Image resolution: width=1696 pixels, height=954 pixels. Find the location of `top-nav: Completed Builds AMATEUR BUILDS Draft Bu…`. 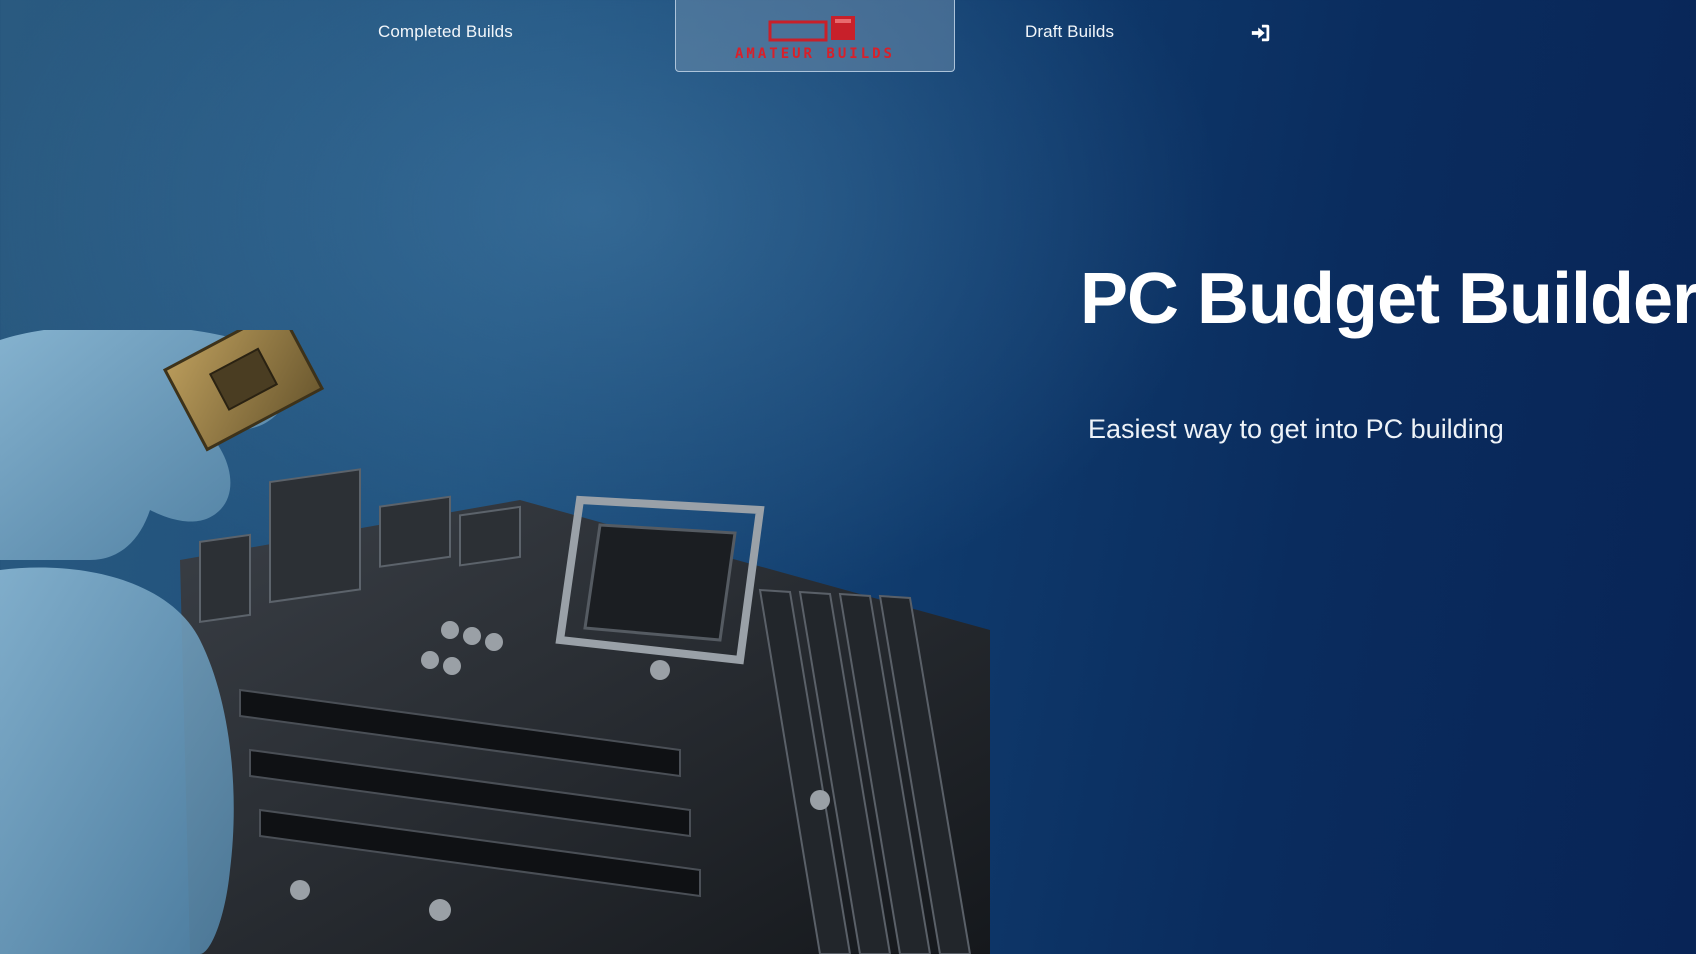

top-nav: Completed Builds AMATEUR BUILDS Draft Bu… is located at coordinates (848, 36).